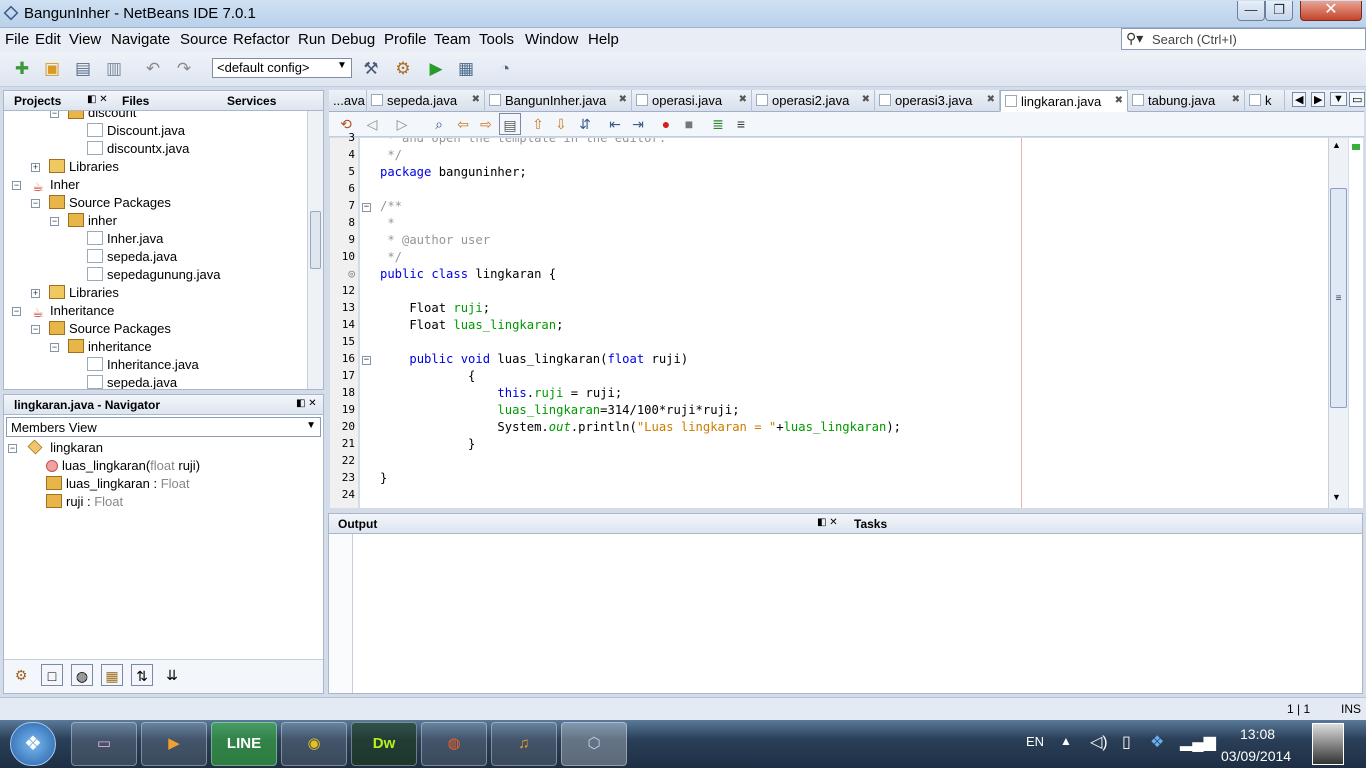 This screenshot has height=768, width=1366. What do you see at coordinates (813, 101) in the screenshot?
I see `tab-editor-operasi2: operasi2.java ✖` at bounding box center [813, 101].